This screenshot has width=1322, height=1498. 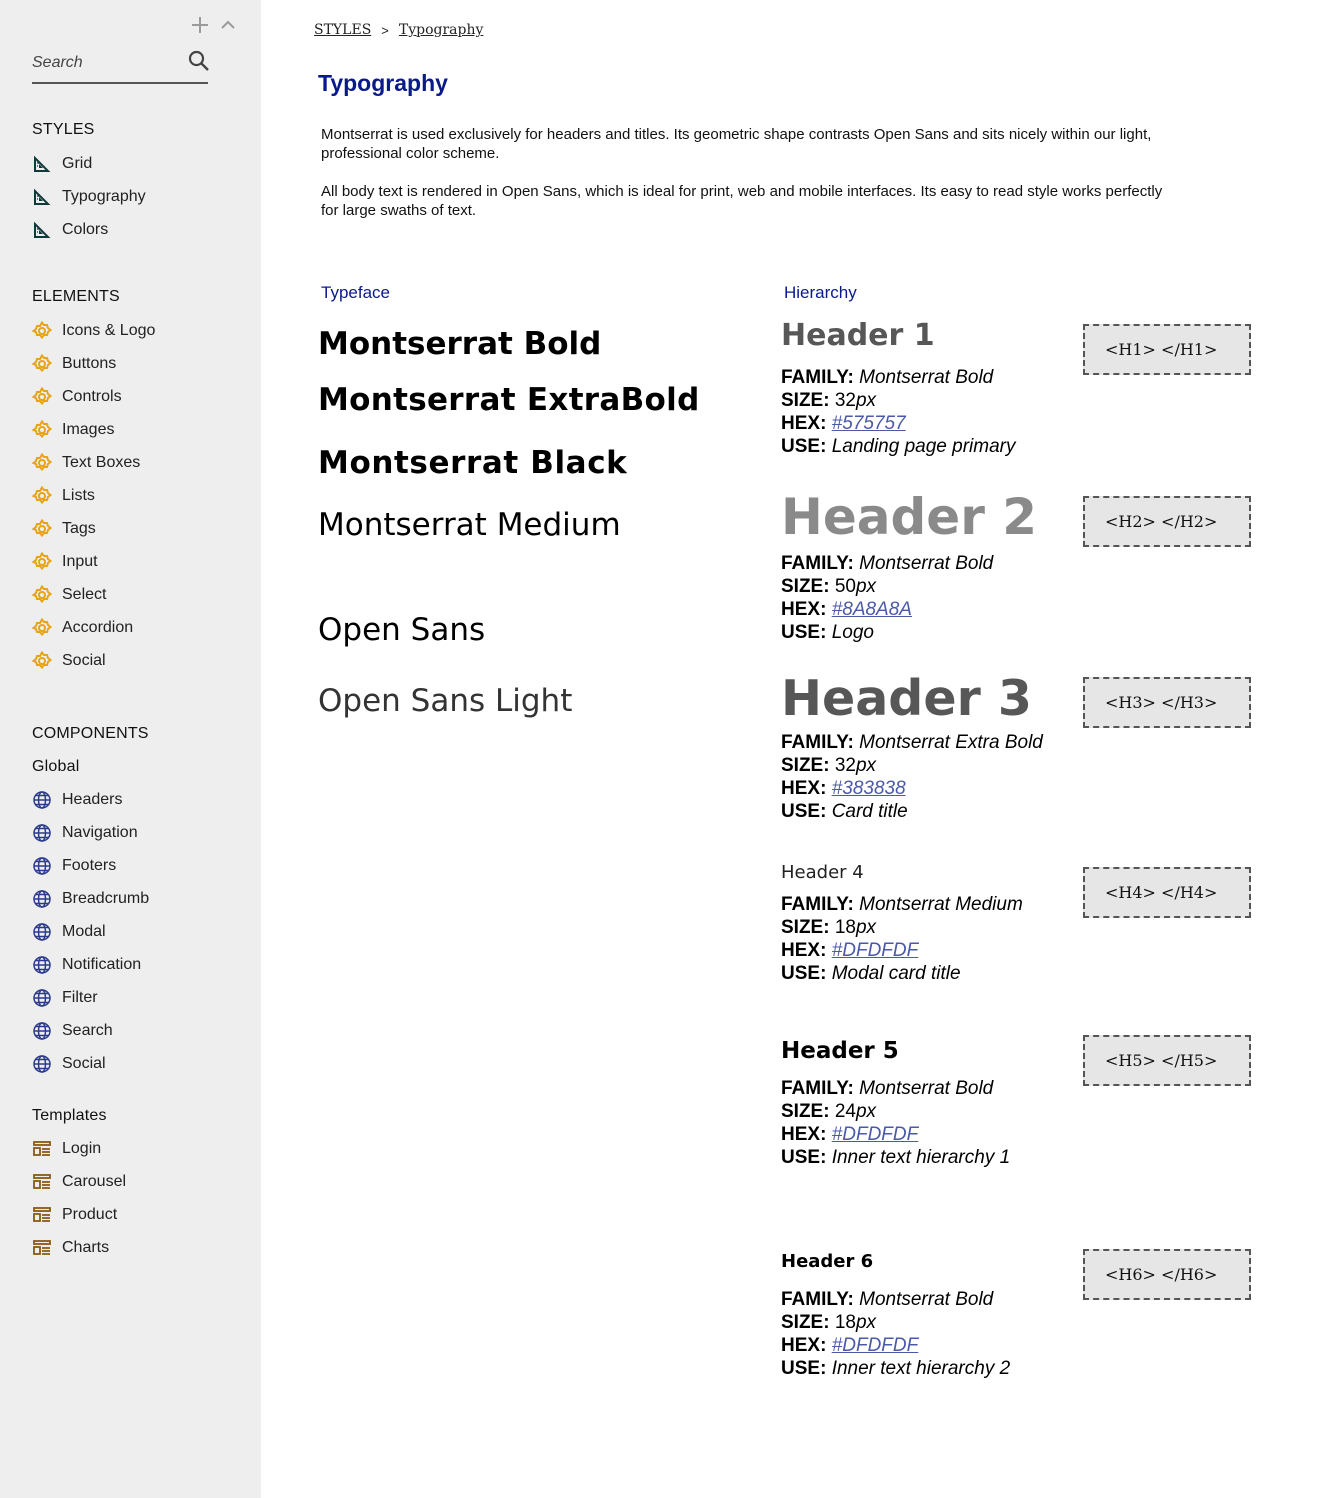 I want to click on sidebar-item-style-grid: Grid, so click(x=62, y=164).